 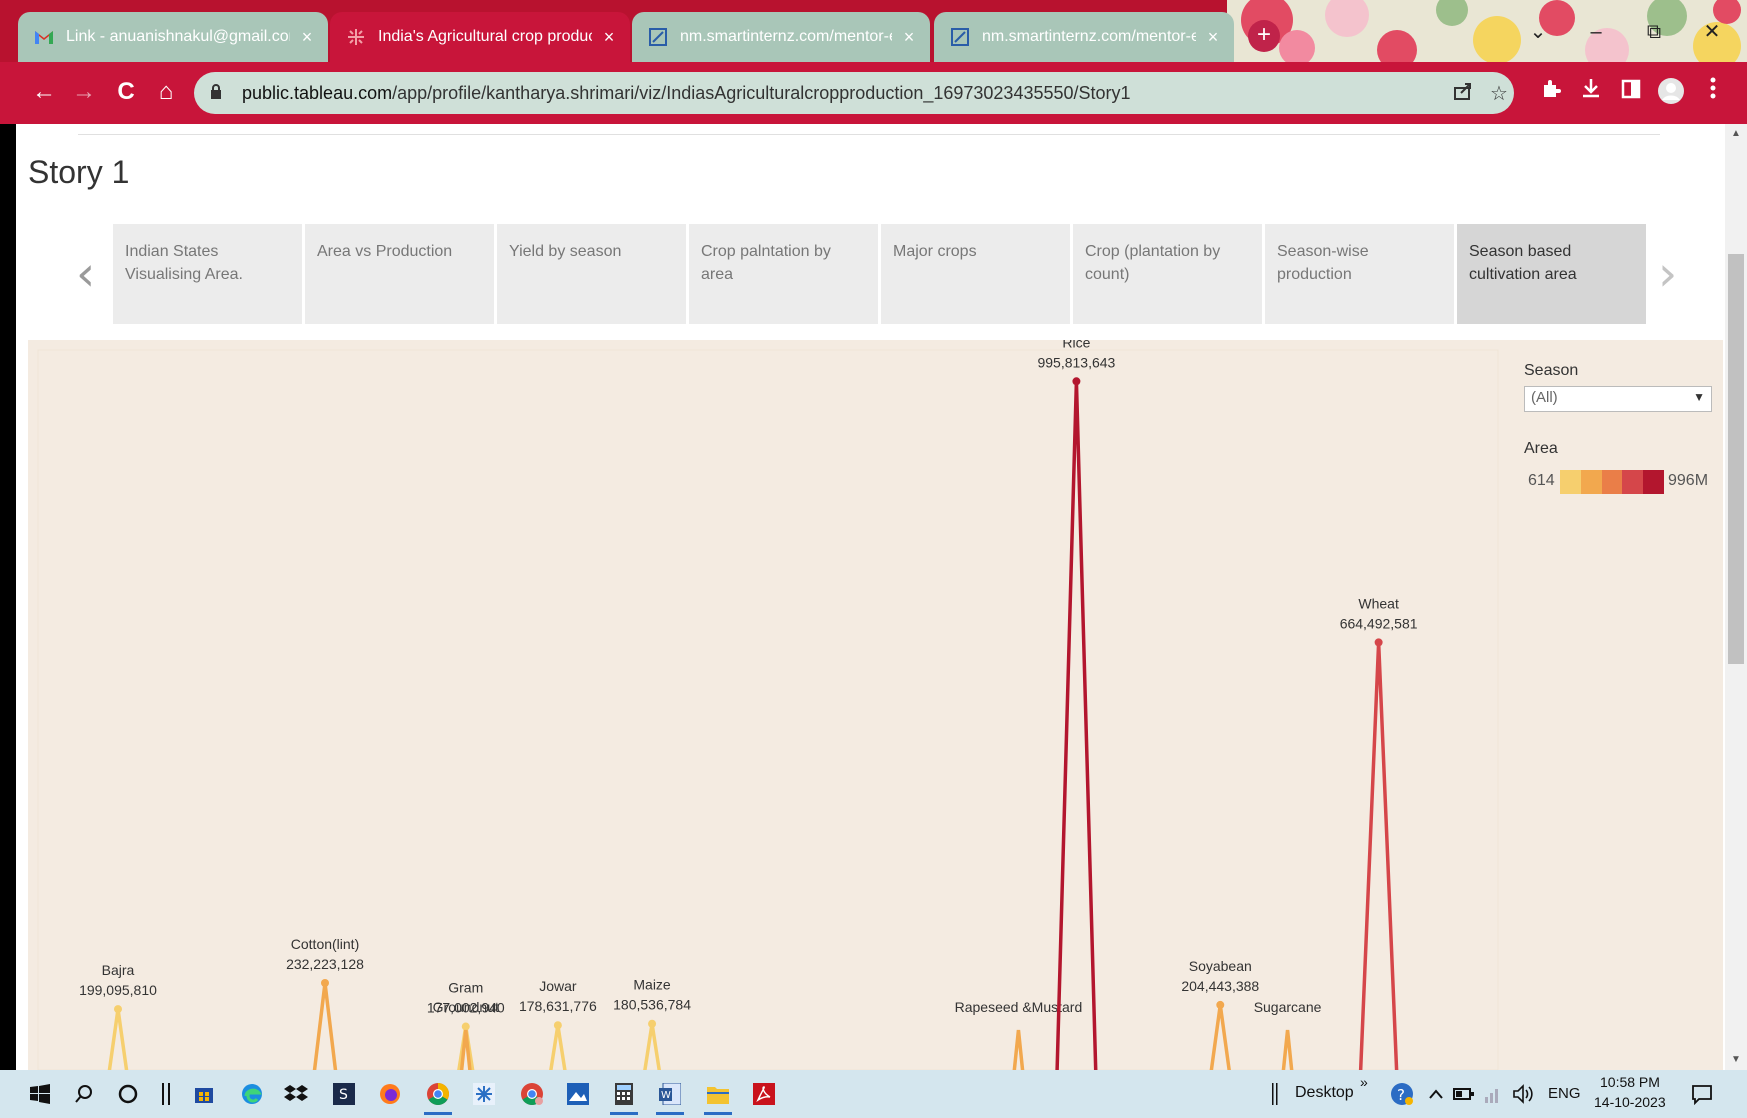 What do you see at coordinates (783, 274) in the screenshot?
I see `story-point-crop-plantation-area: Crop palntation by area` at bounding box center [783, 274].